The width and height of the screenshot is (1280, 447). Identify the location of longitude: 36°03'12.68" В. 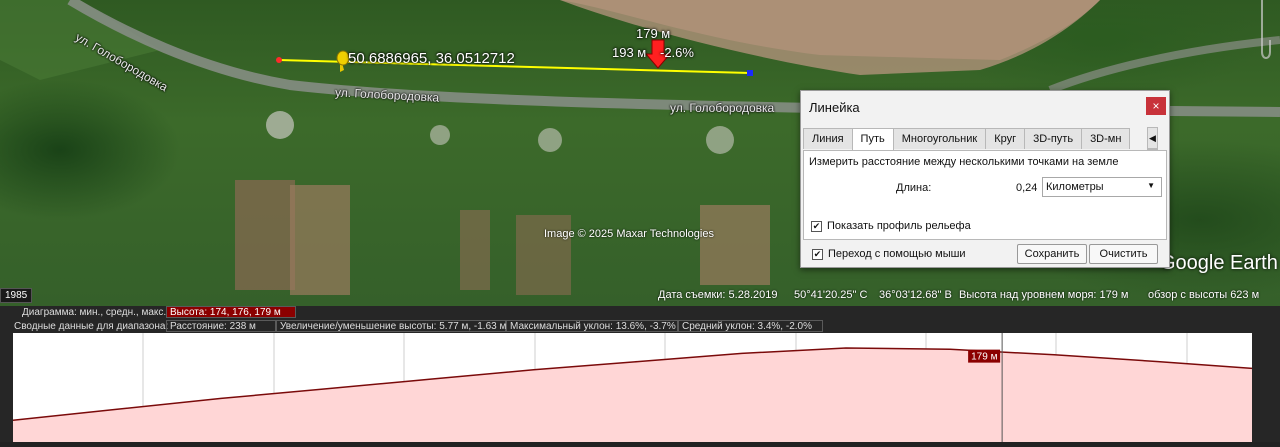
(915, 295).